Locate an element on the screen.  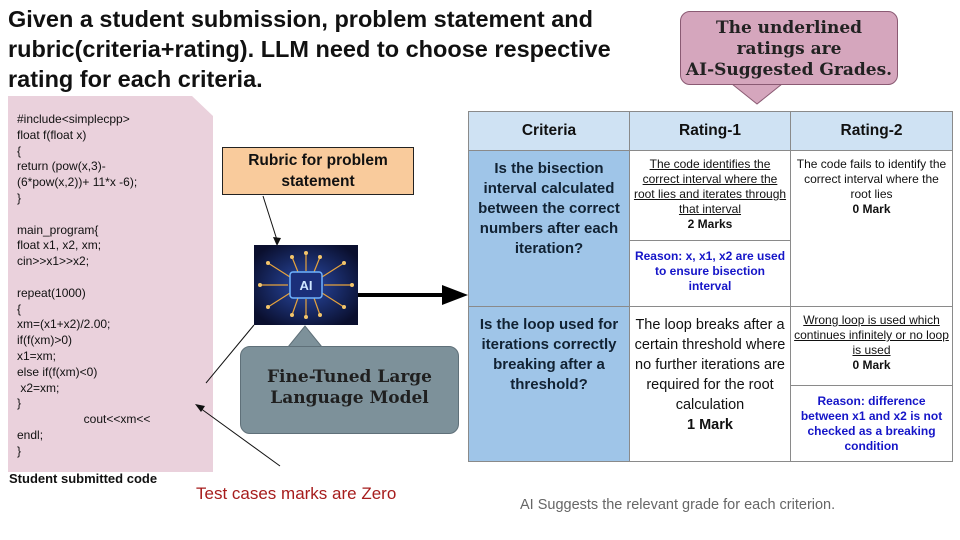
ai-chip-icon: AI is located at coordinates (306, 285).